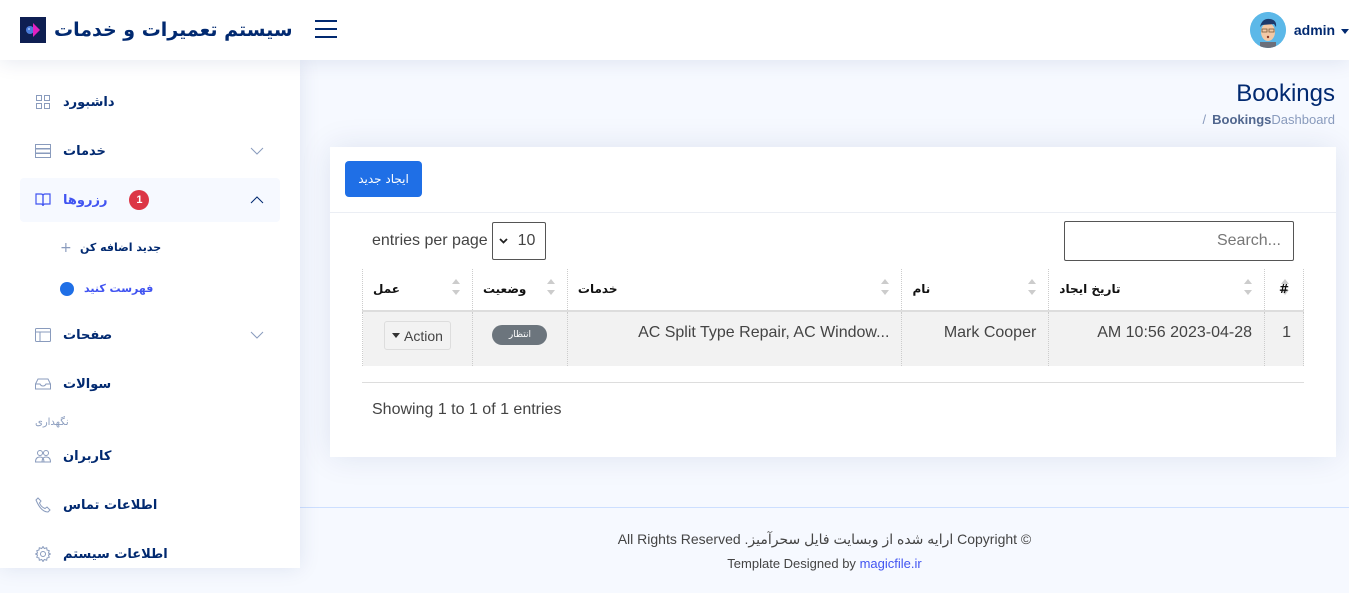 The image size is (1349, 593). Describe the element at coordinates (383, 179) in the screenshot. I see `create-new-button: ایجاد جدید` at that location.